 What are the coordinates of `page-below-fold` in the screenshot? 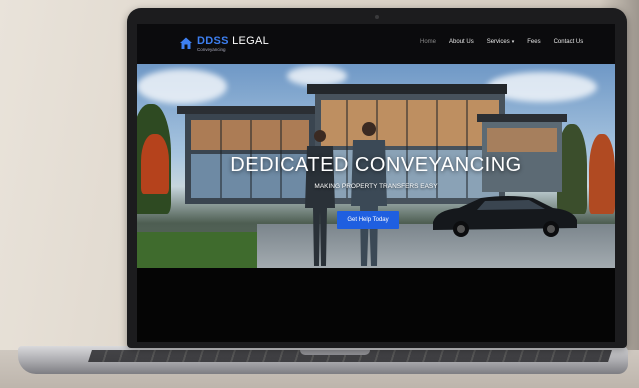 It's located at (376, 305).